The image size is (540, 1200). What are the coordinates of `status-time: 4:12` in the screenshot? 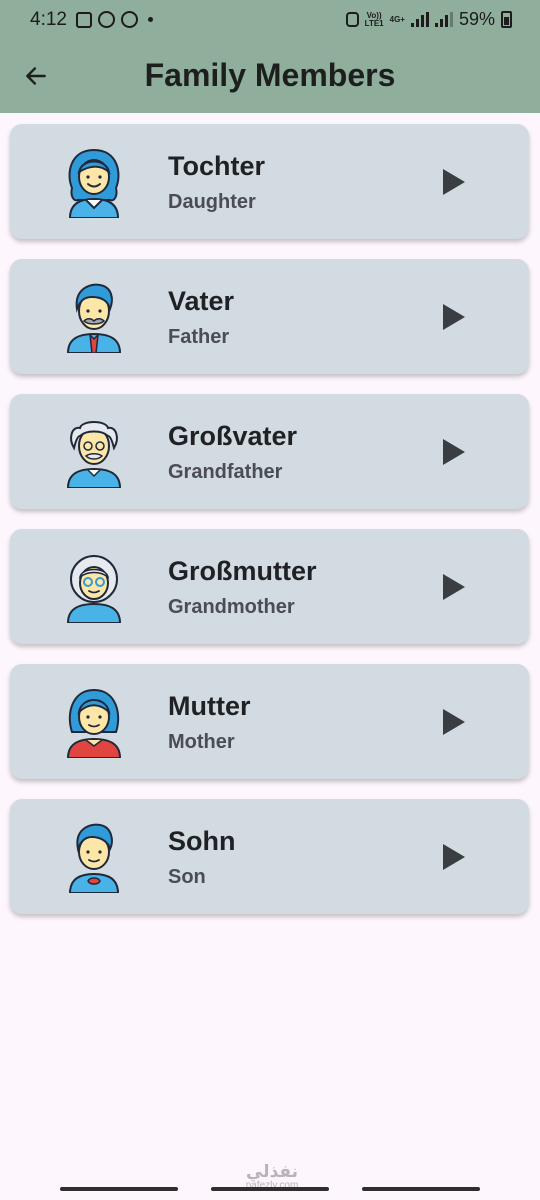 It's located at (48, 19).